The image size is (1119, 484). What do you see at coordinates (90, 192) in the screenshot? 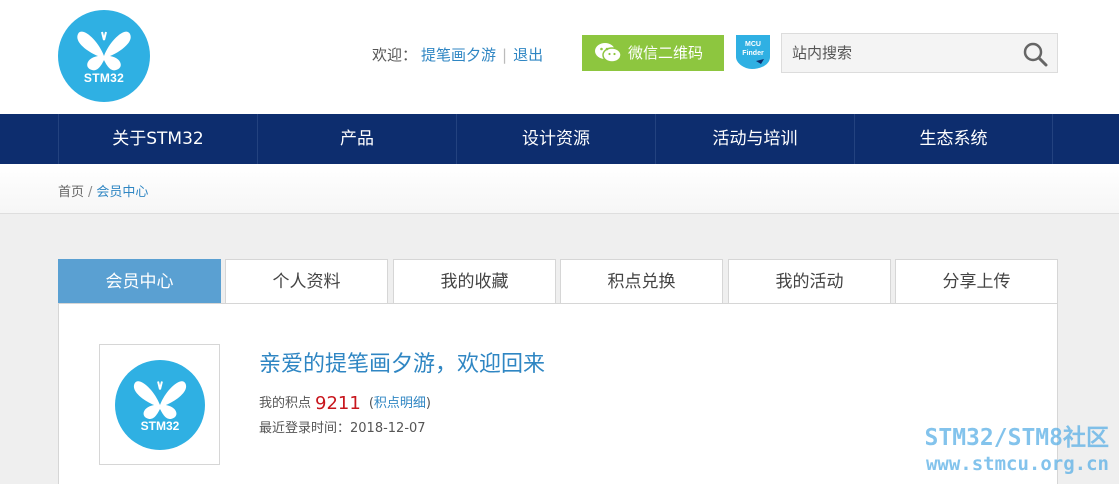
I see `breadcrumb-slash: /` at bounding box center [90, 192].